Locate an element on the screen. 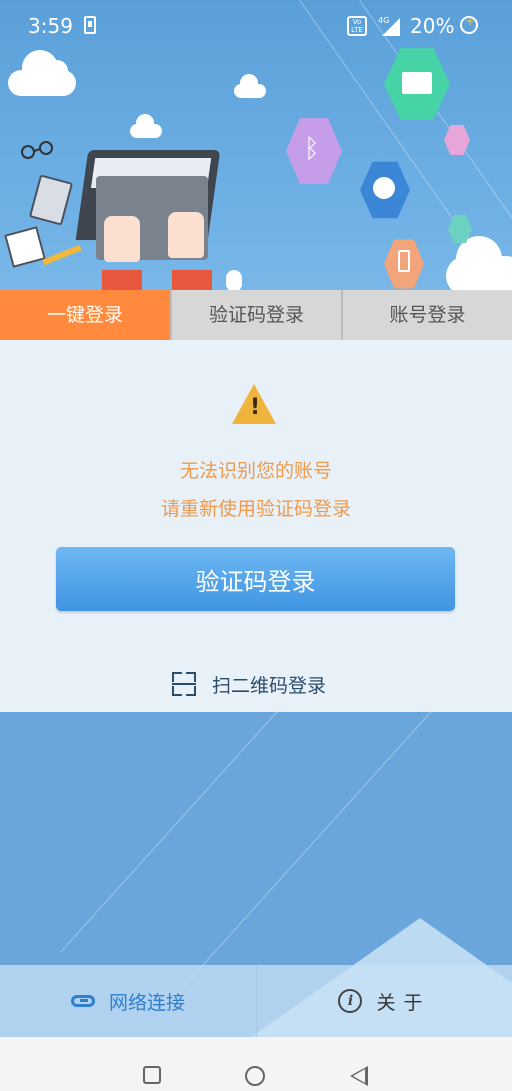 This screenshot has height=1091, width=512. sim-icon is located at coordinates (90, 25).